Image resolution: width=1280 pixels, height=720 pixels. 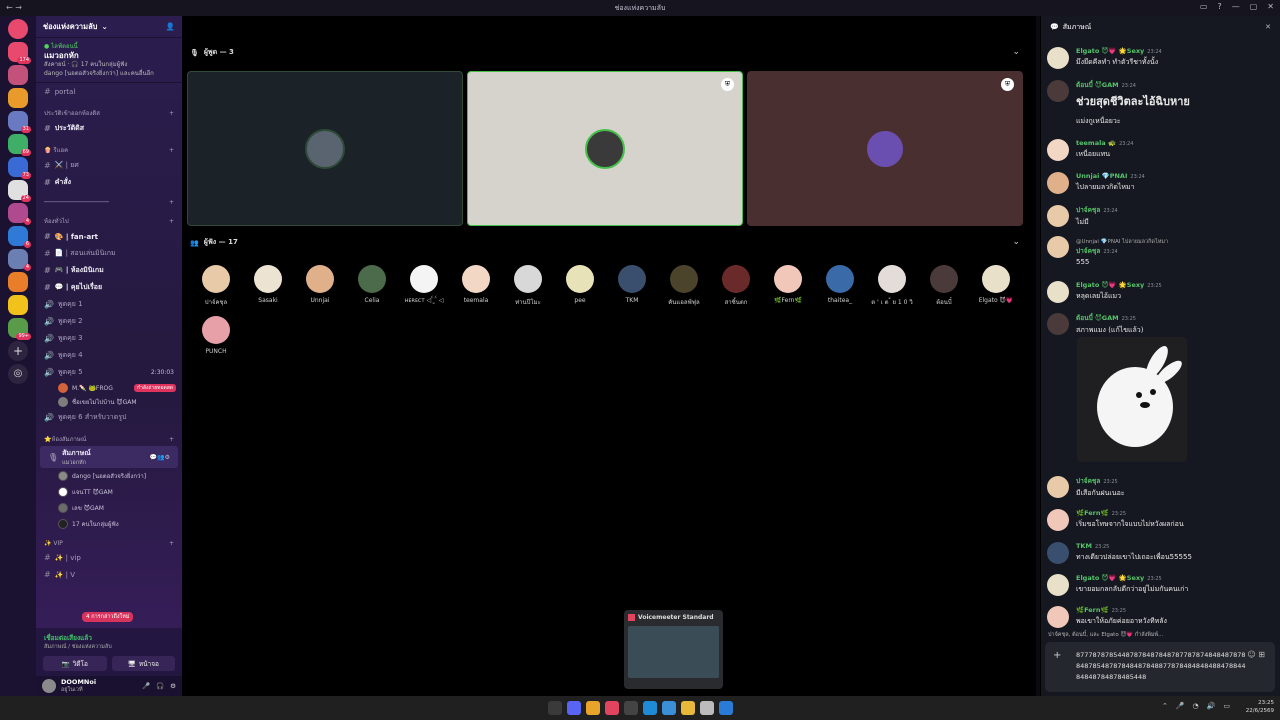 What do you see at coordinates (325, 148) in the screenshot?
I see `speaker-tile` at bounding box center [325, 148].